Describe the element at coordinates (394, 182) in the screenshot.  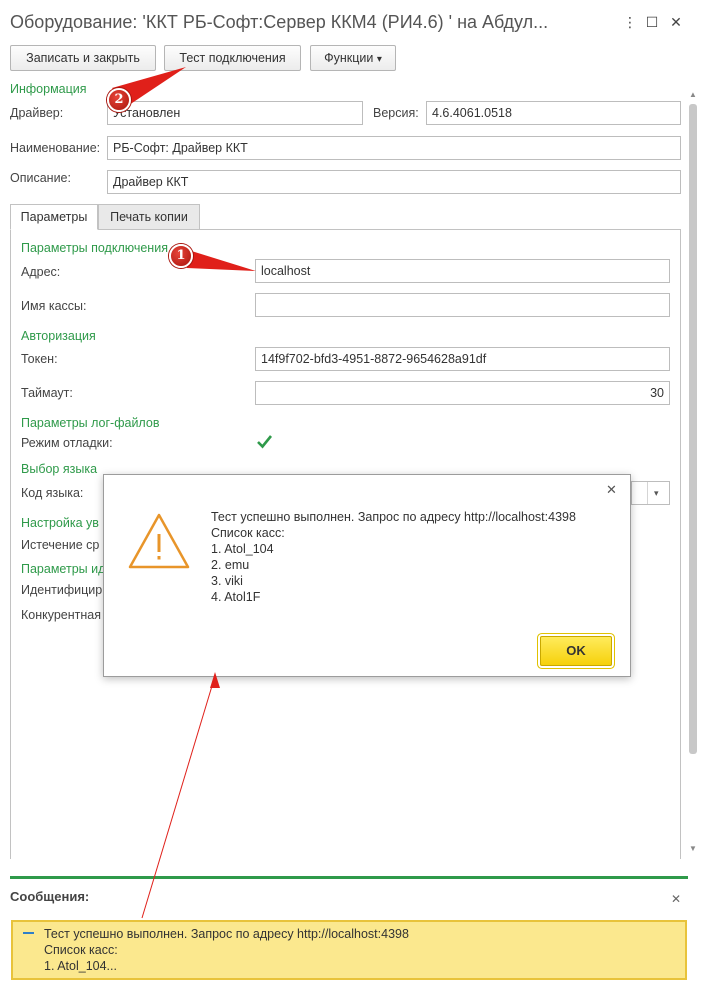
I see `description-field: Драйвер ККТ` at that location.